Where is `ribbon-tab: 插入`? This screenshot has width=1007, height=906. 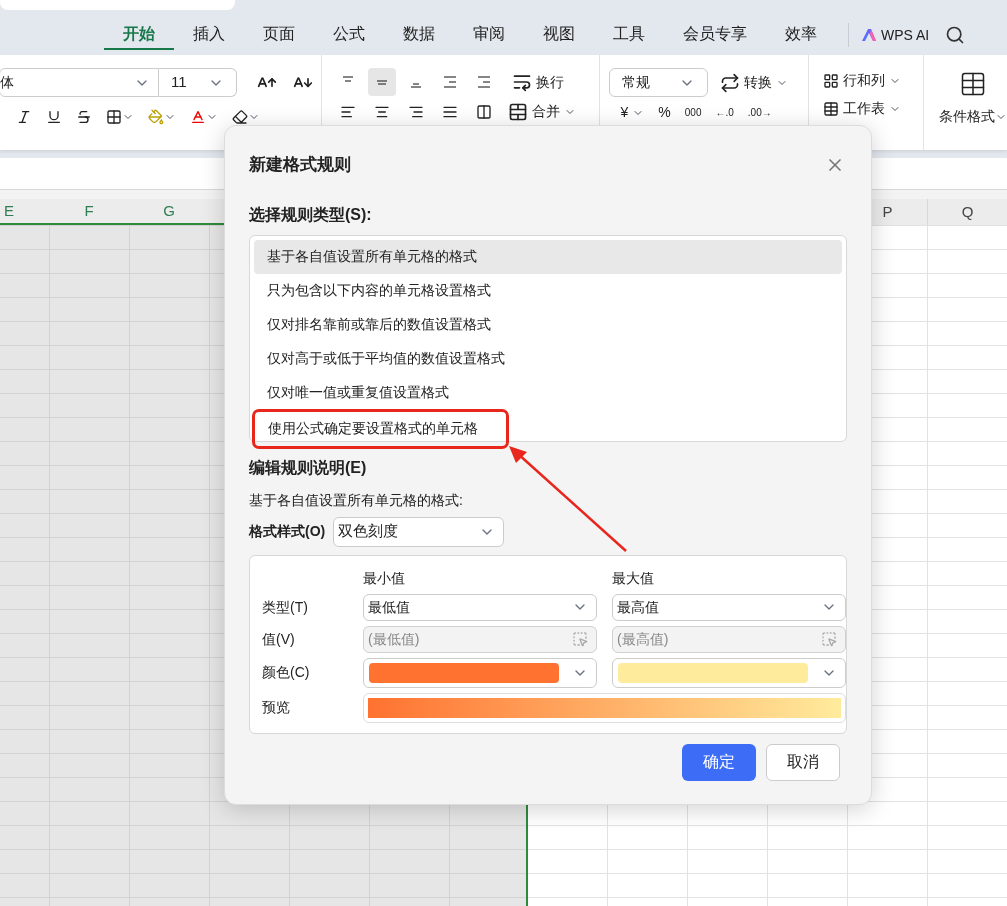 ribbon-tab: 插入 is located at coordinates (209, 35).